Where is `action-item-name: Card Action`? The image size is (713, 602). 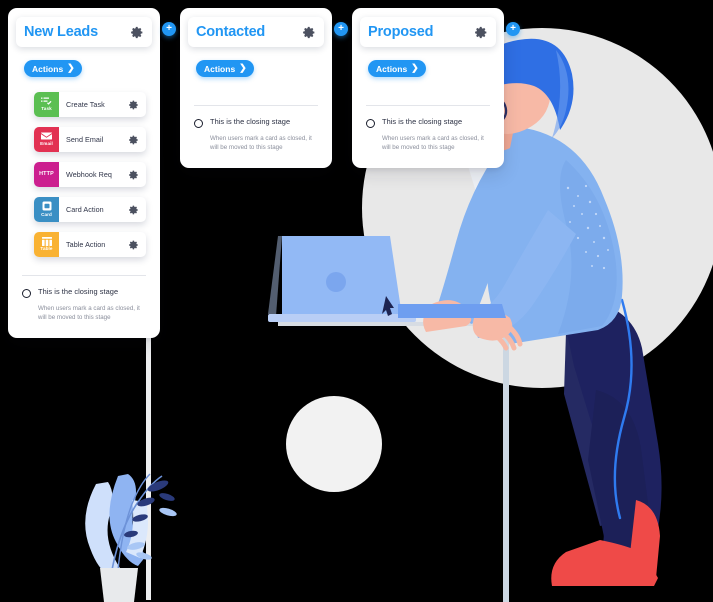 action-item-name: Card Action is located at coordinates (85, 209).